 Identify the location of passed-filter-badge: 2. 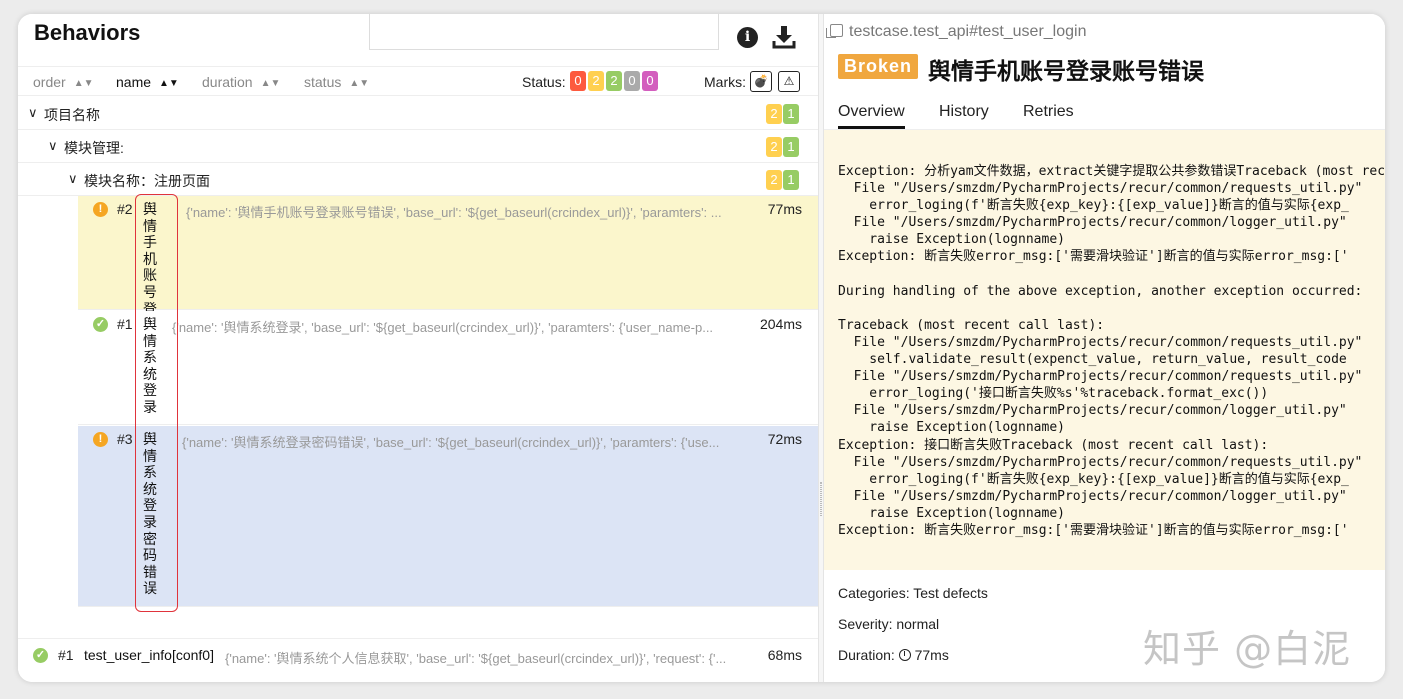
(614, 81).